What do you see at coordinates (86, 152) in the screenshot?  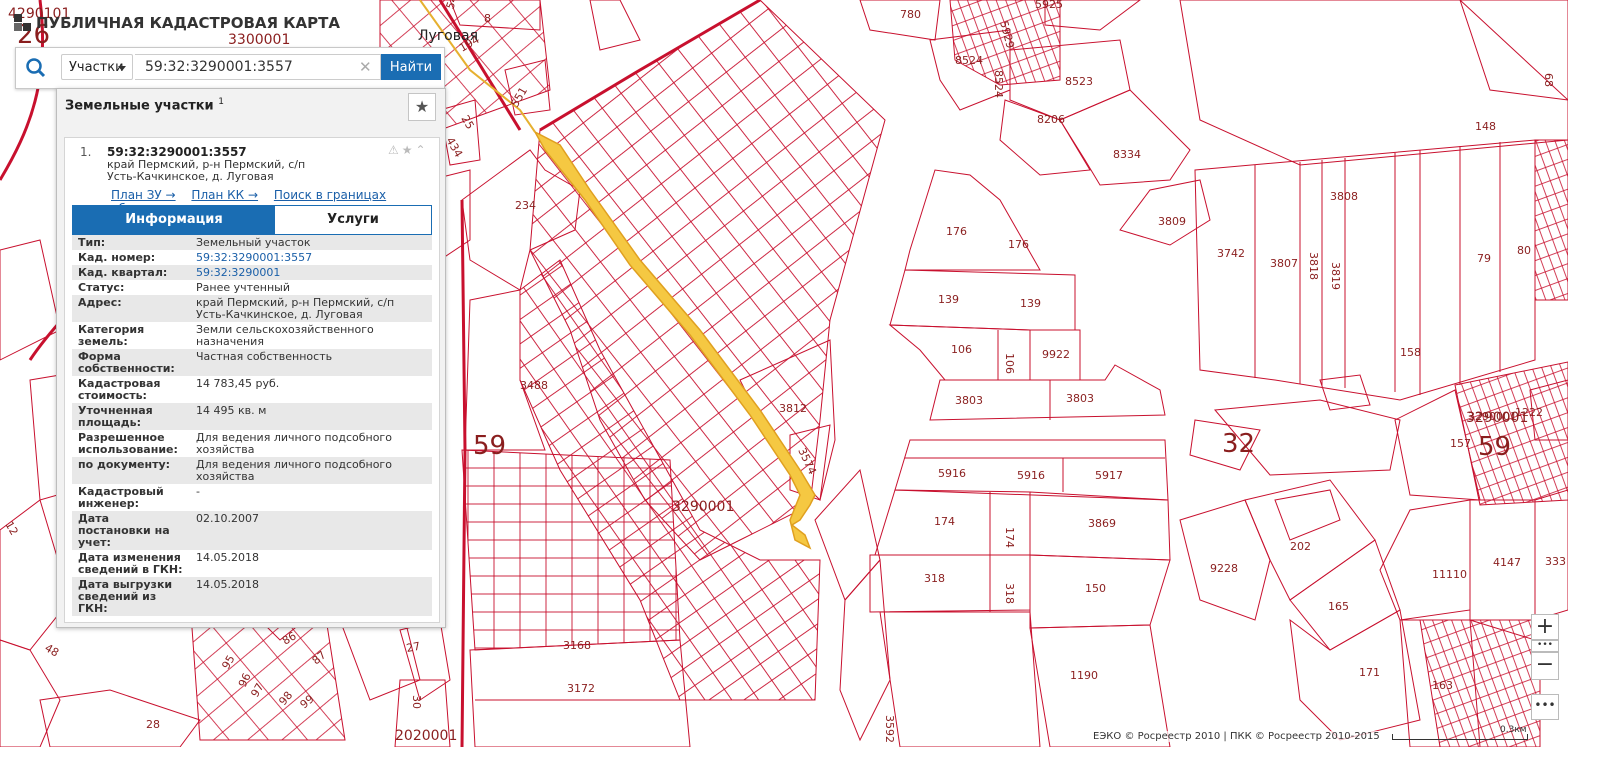 I see `result-index: 1.` at bounding box center [86, 152].